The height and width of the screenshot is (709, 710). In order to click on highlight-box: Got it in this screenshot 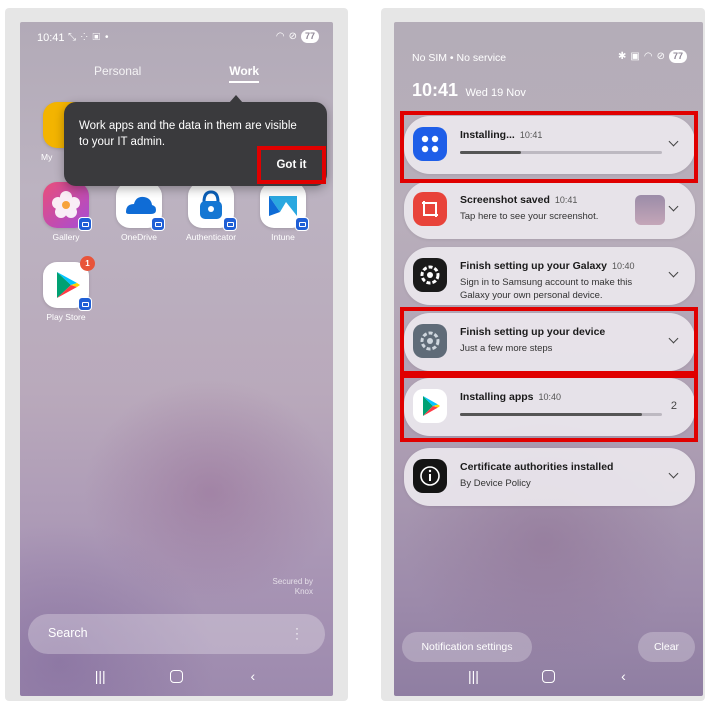, I will do `click(291, 165)`.